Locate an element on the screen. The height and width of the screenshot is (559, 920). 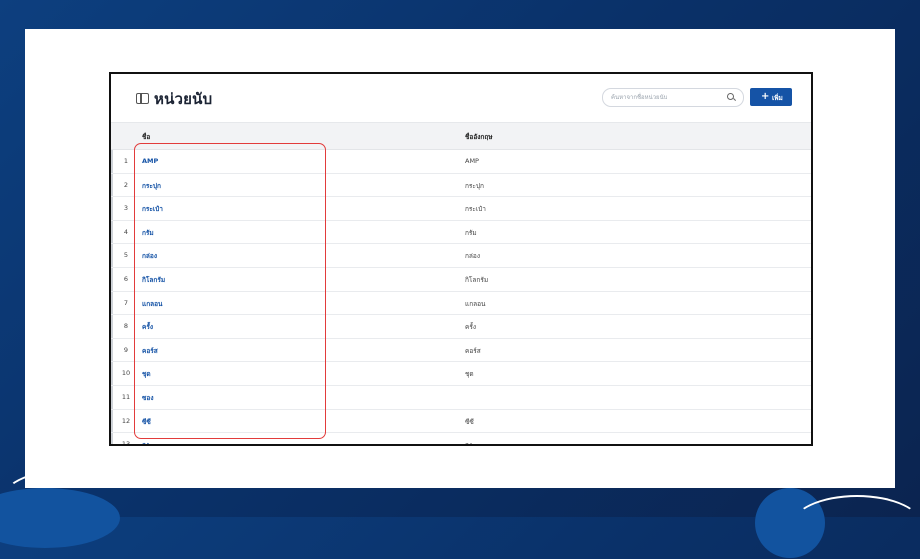
row-number: 13 is located at coordinates (126, 443).